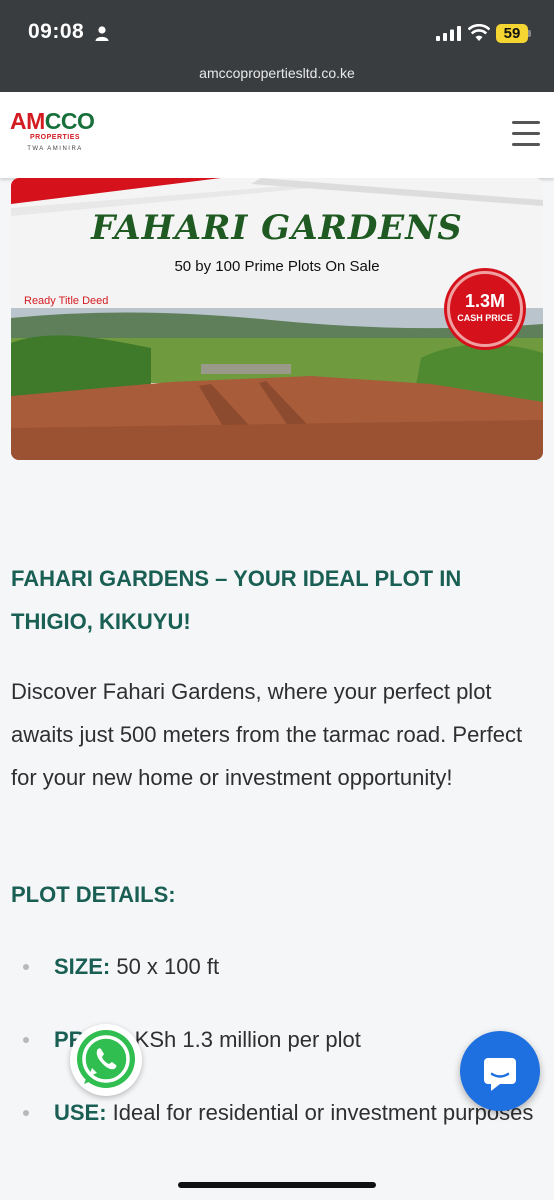 The width and height of the screenshot is (554, 1200). I want to click on wifi-icon, so click(479, 32).